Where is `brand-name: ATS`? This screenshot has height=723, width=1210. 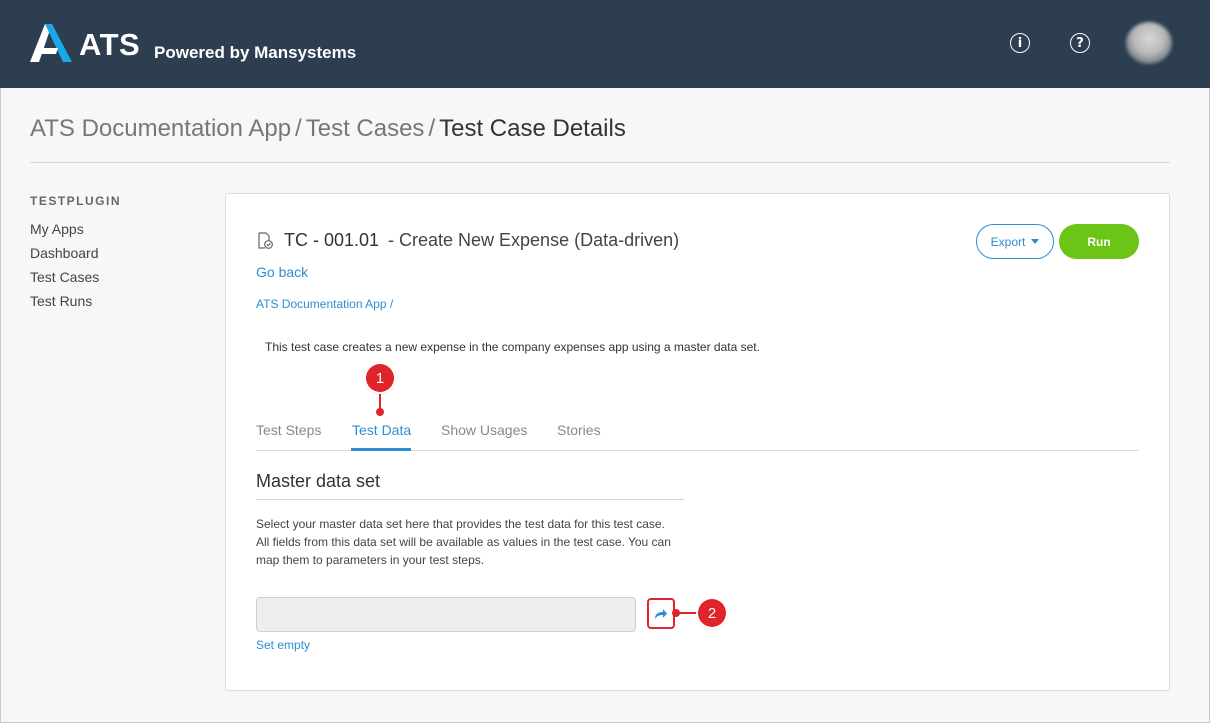
brand-name: ATS is located at coordinates (110, 44).